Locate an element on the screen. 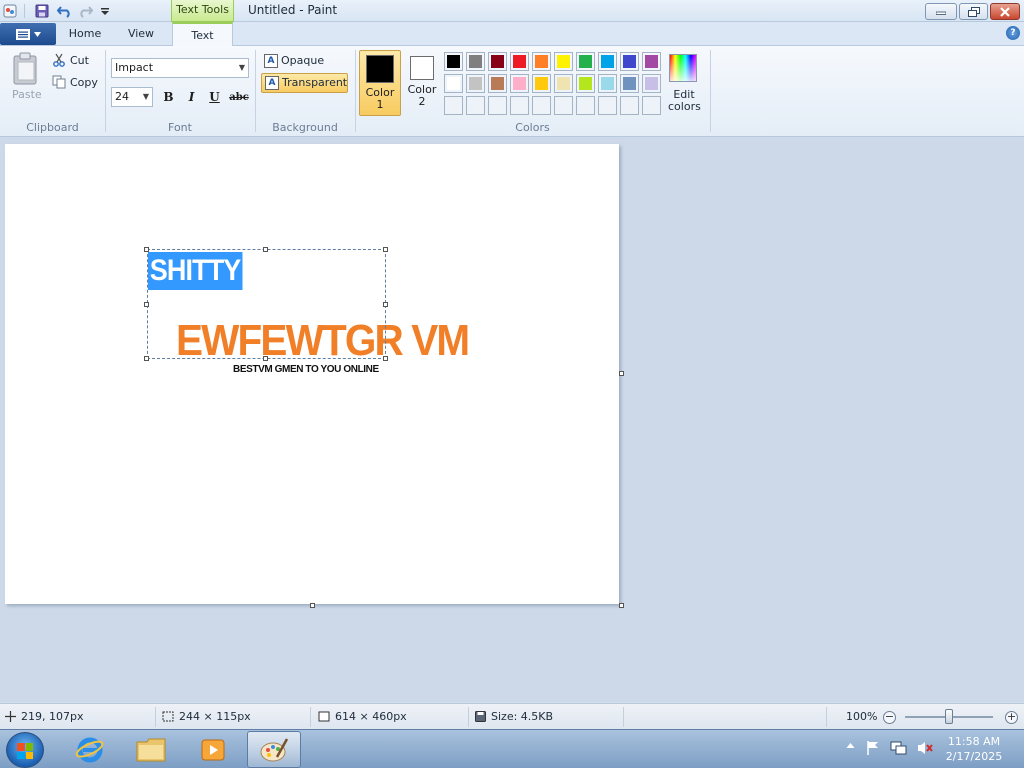  taskbar-paint is located at coordinates (274, 749).